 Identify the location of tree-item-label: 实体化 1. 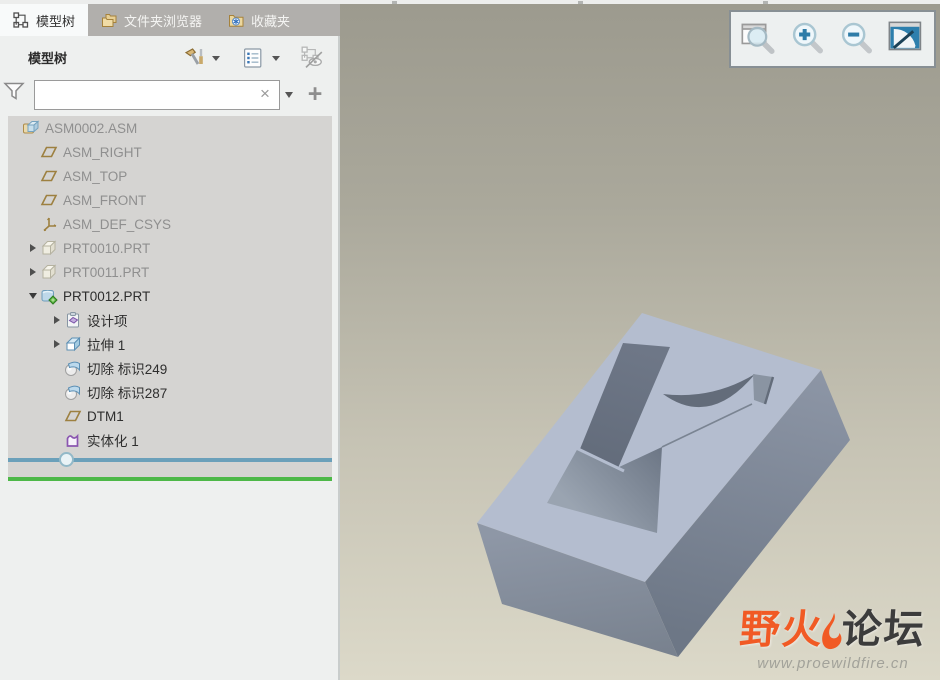
(113, 441).